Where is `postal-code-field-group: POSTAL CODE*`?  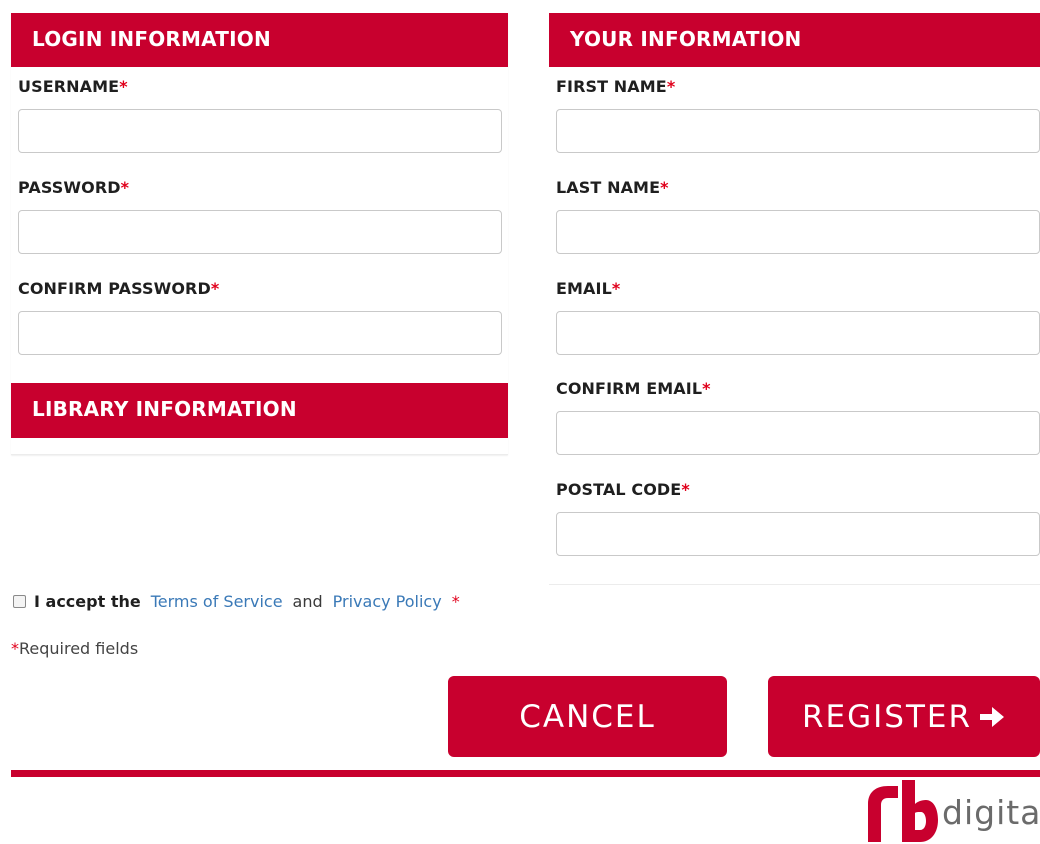
postal-code-field-group: POSTAL CODE* is located at coordinates (798, 517).